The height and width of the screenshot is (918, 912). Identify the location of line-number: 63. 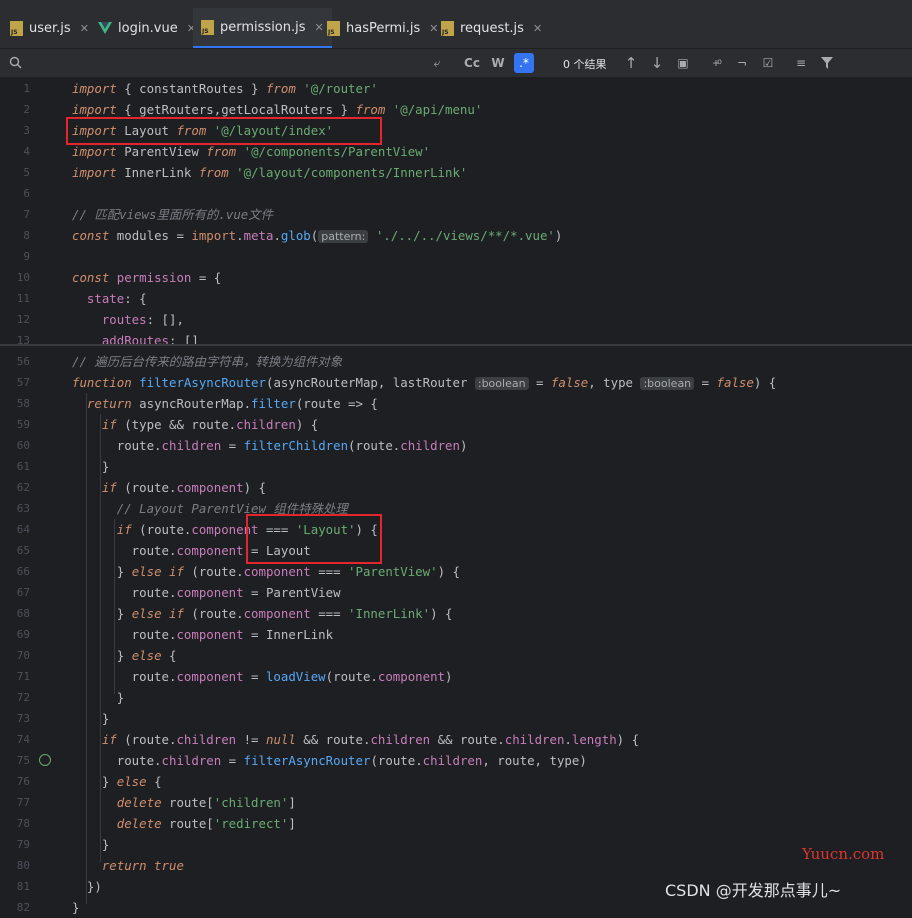
(15, 508).